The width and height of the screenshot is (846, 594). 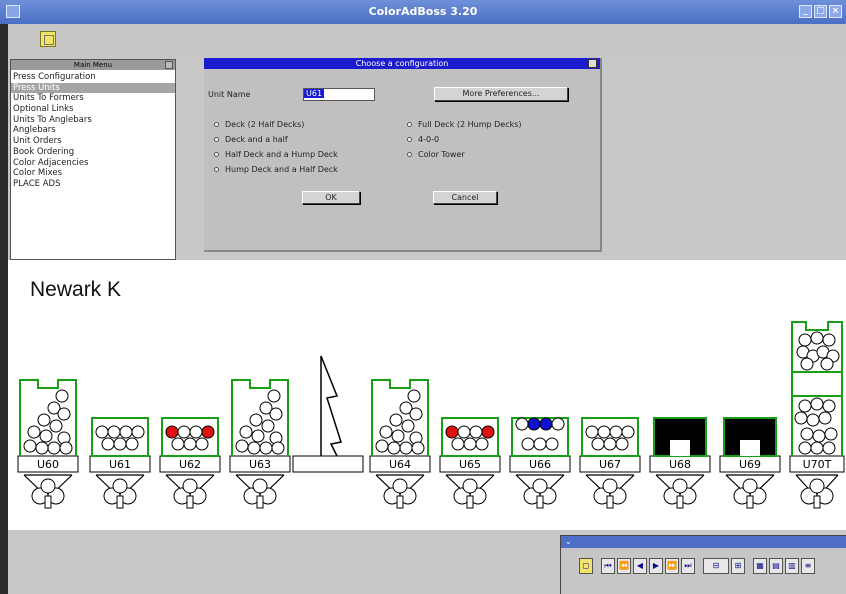 I want to click on next-icon: ▶, so click(x=656, y=566).